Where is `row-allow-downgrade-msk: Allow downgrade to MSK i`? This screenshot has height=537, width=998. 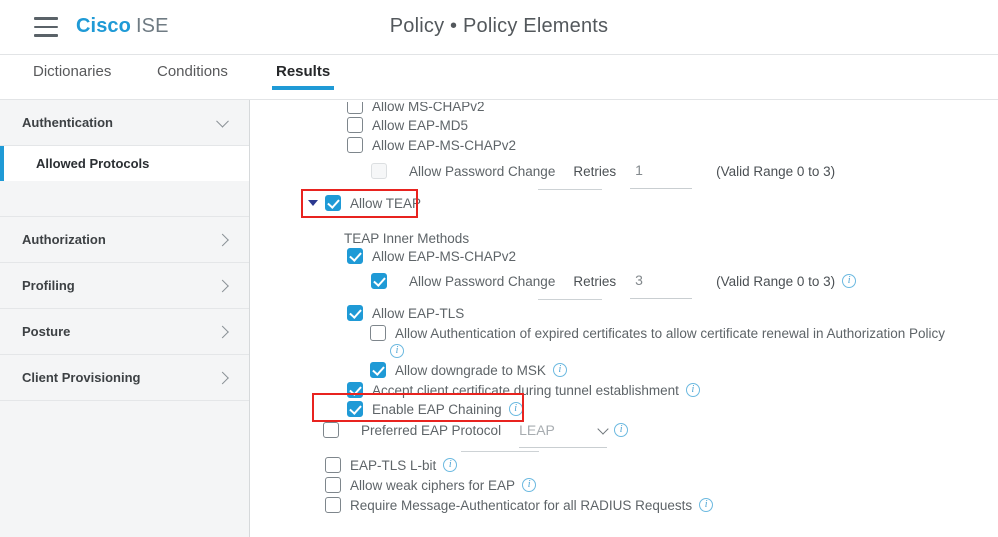
row-allow-downgrade-msk: Allow downgrade to MSK i is located at coordinates (468, 370).